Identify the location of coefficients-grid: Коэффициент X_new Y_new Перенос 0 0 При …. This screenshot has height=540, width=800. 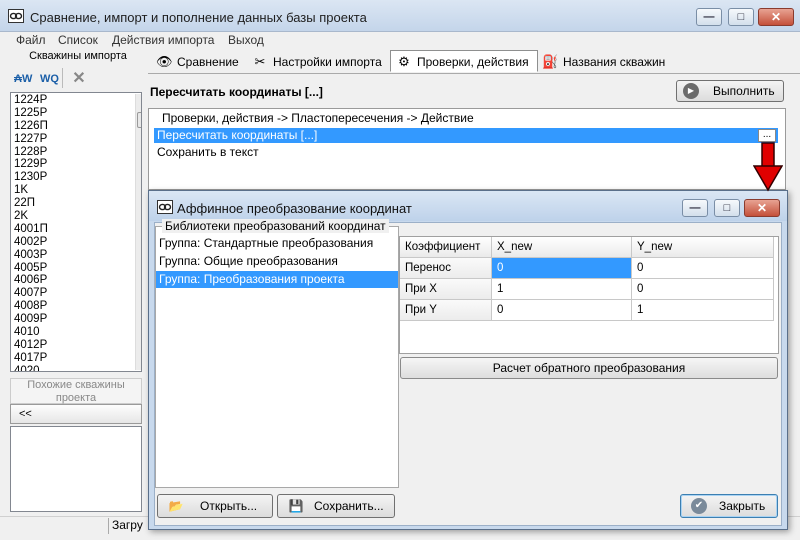
(589, 295).